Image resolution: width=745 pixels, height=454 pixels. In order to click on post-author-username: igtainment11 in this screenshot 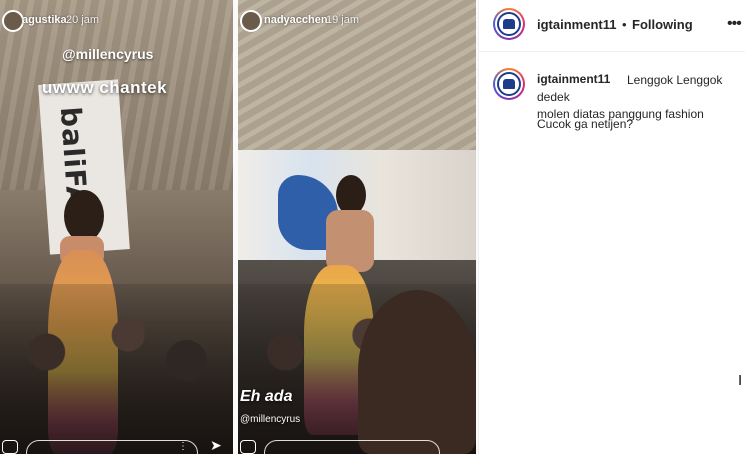, I will do `click(576, 24)`.